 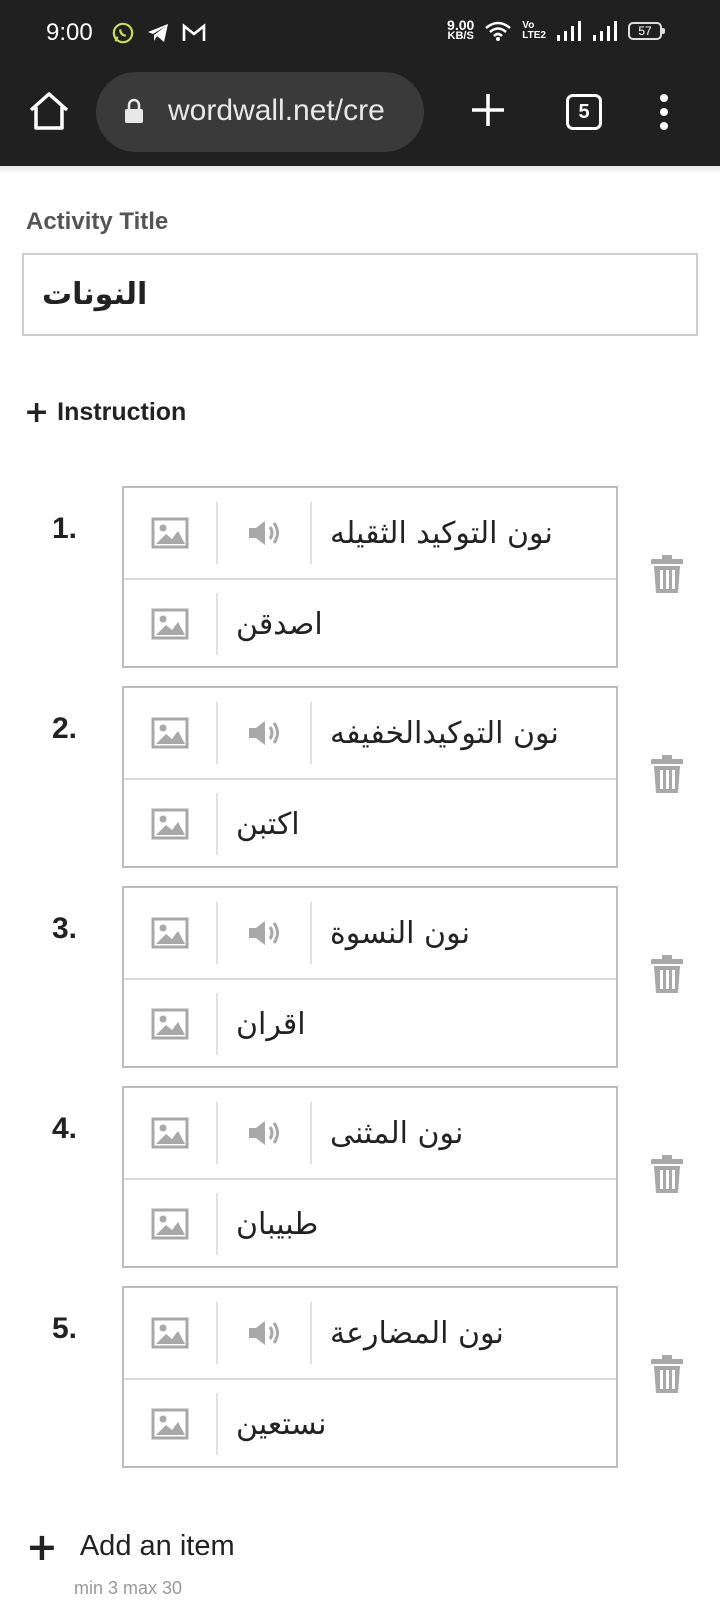 I want to click on telegram-icon, so click(x=158, y=33).